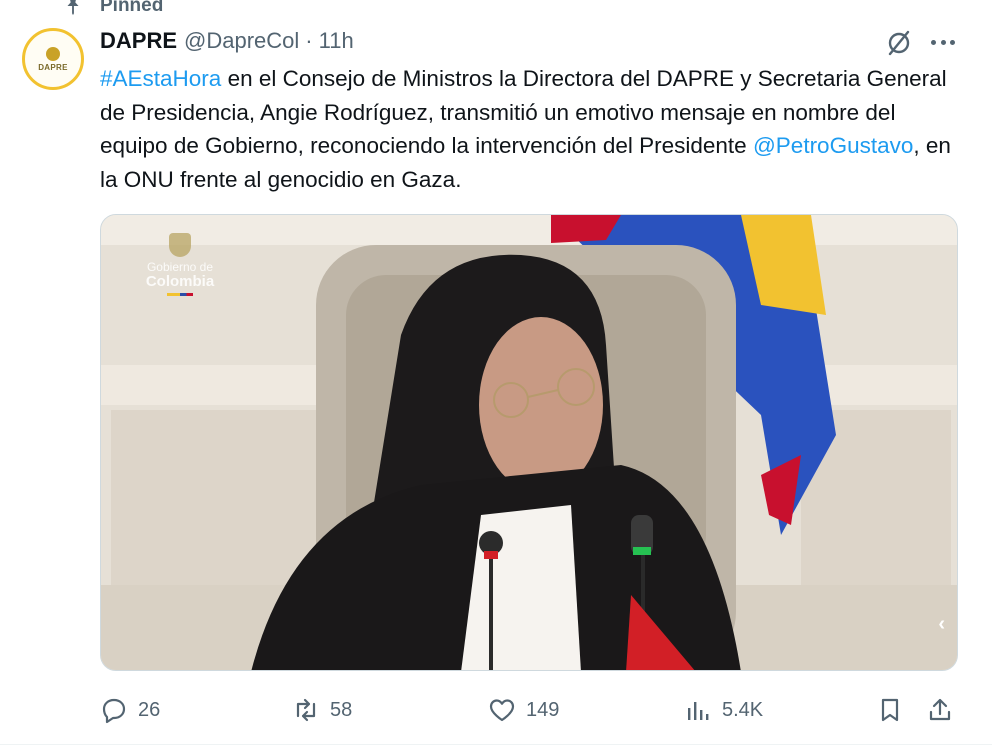 The image size is (992, 752). What do you see at coordinates (53, 53) in the screenshot?
I see `avatar-seal` at bounding box center [53, 53].